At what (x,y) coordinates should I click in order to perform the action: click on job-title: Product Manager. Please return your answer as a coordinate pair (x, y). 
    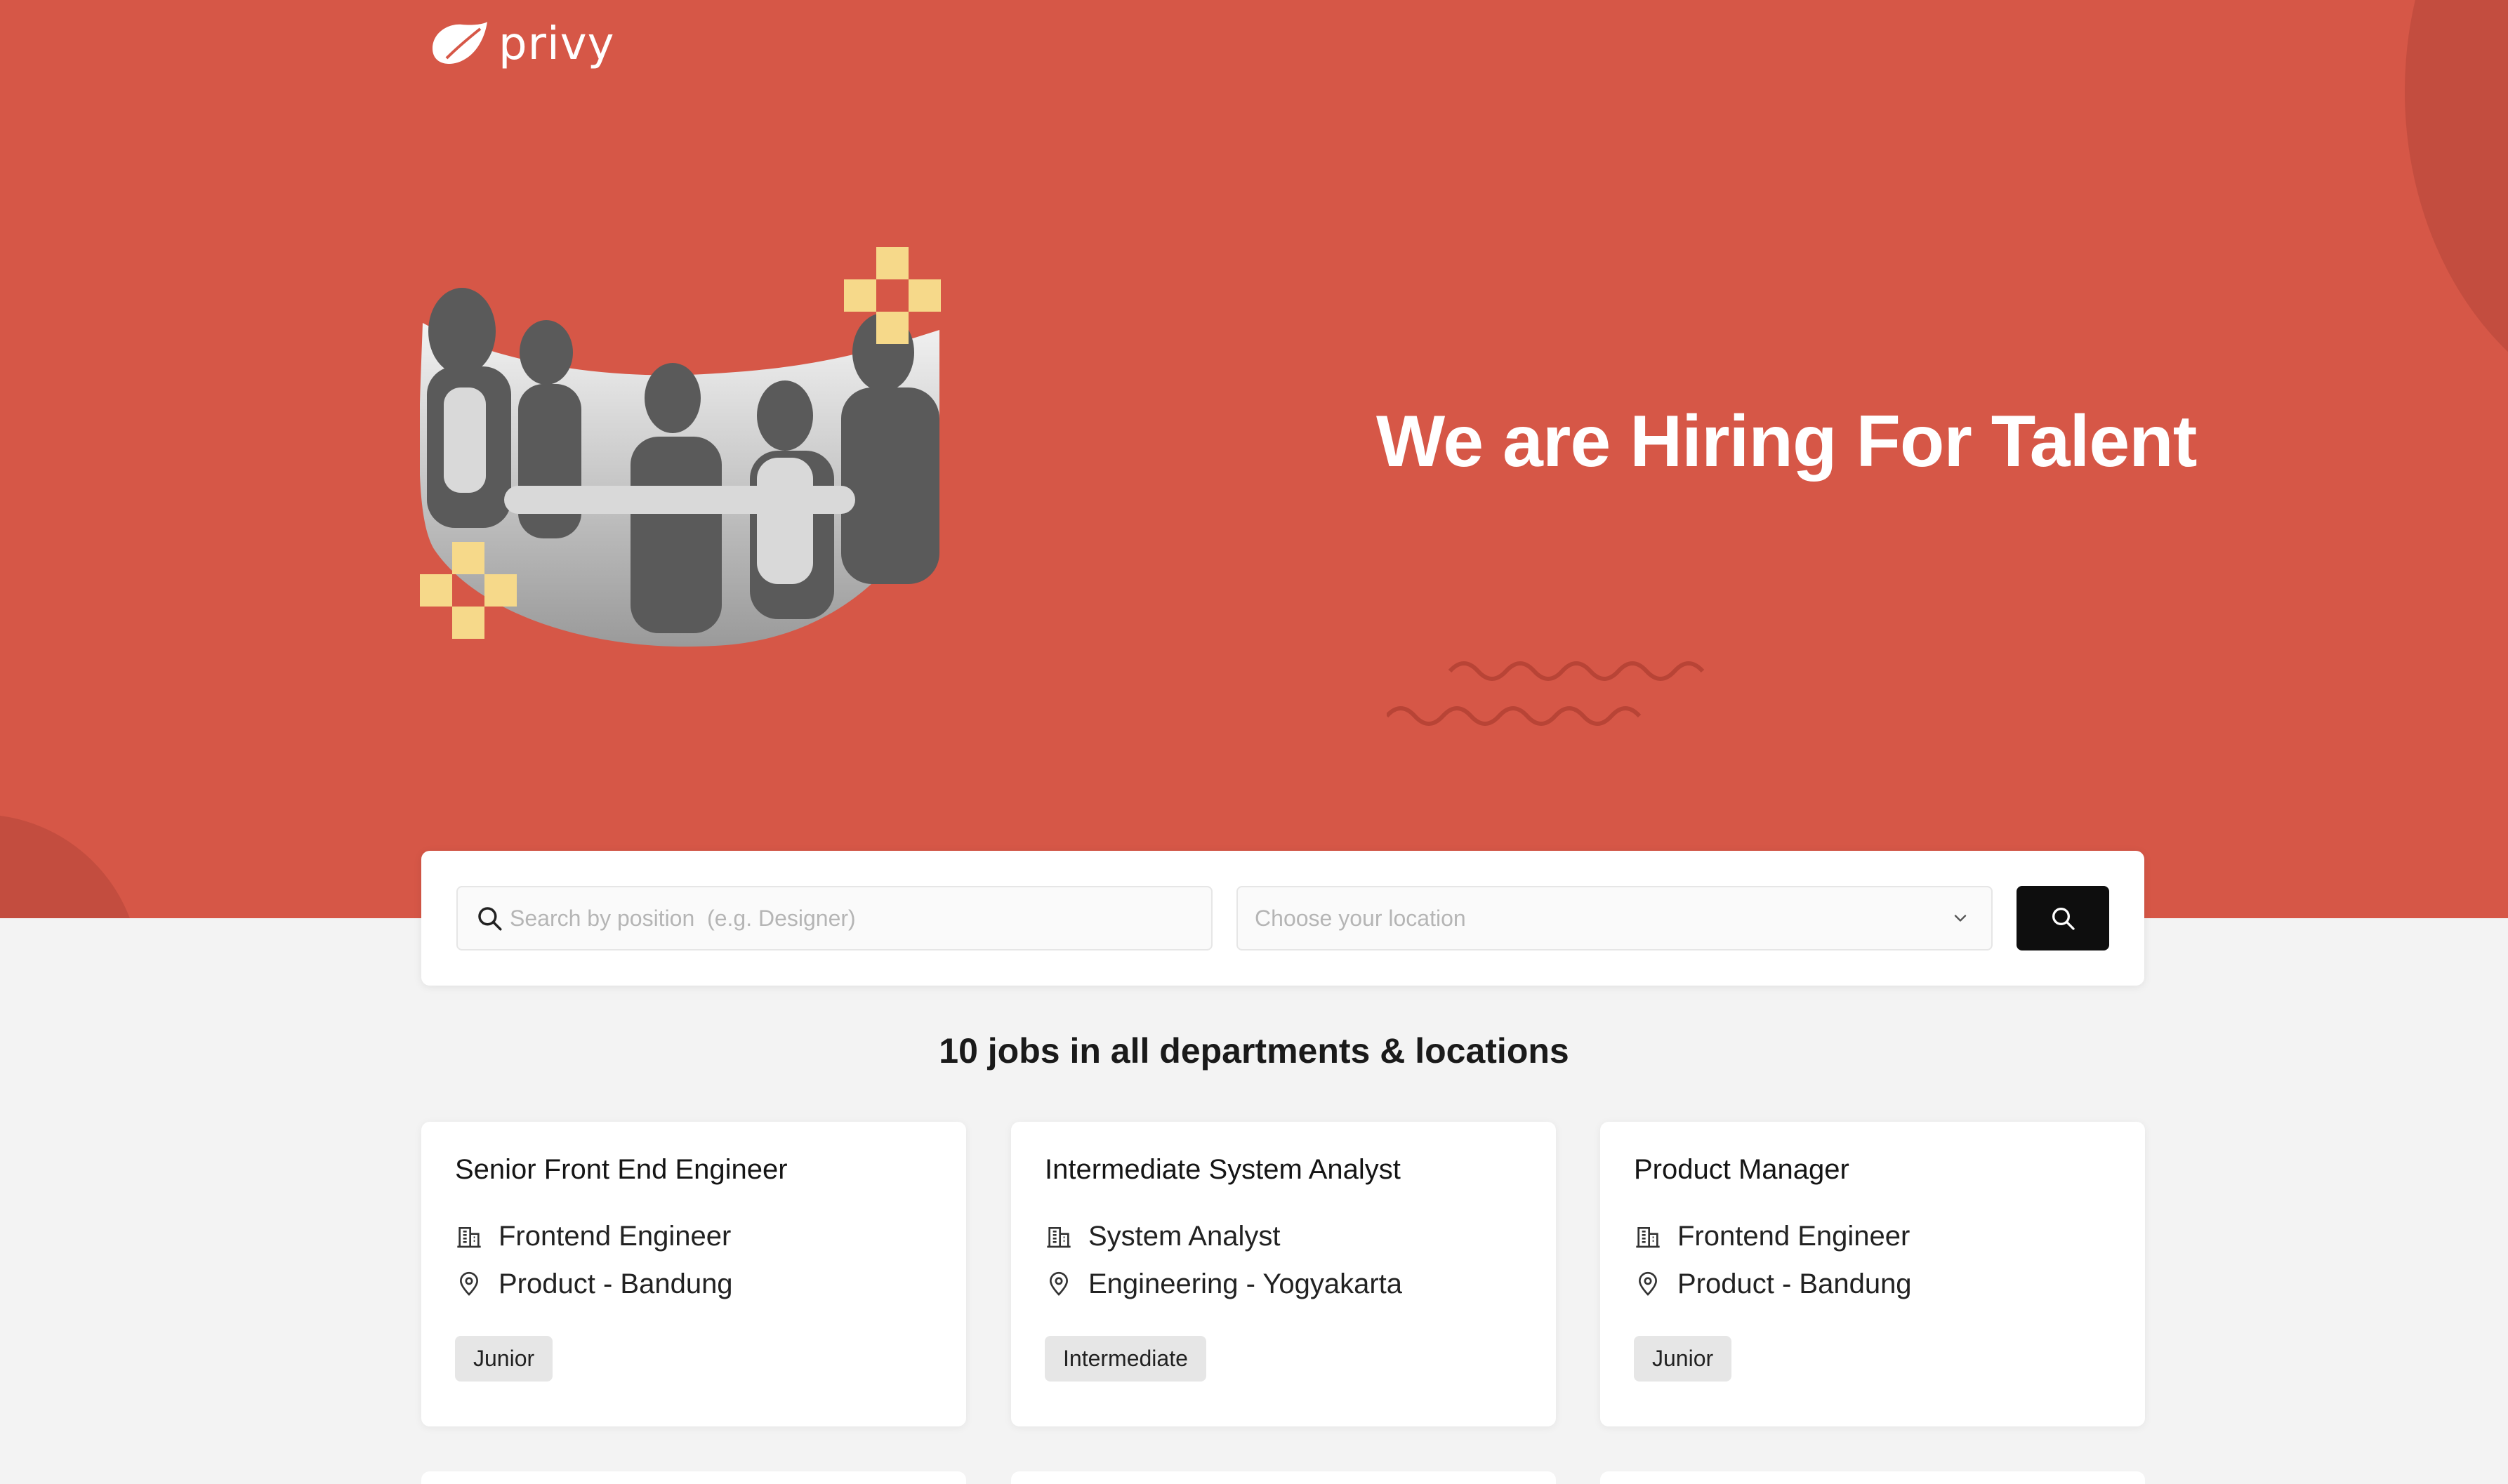
    Looking at the image, I should click on (1742, 1169).